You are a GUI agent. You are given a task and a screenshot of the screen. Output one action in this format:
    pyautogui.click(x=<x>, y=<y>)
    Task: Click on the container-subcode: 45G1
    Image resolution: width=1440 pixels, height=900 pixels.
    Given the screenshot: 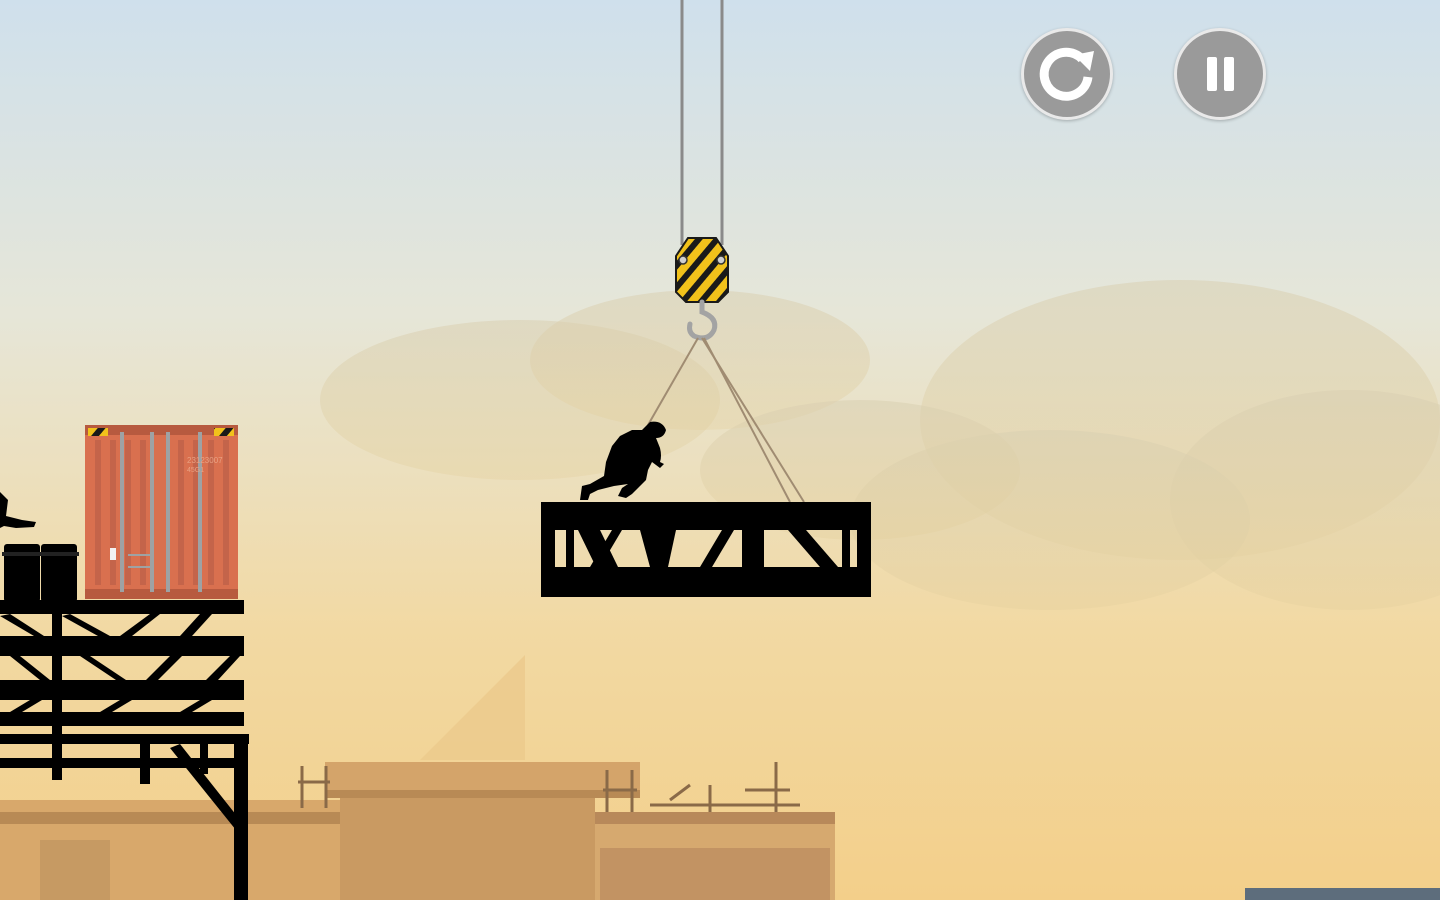 What is the action you would take?
    pyautogui.click(x=195, y=470)
    